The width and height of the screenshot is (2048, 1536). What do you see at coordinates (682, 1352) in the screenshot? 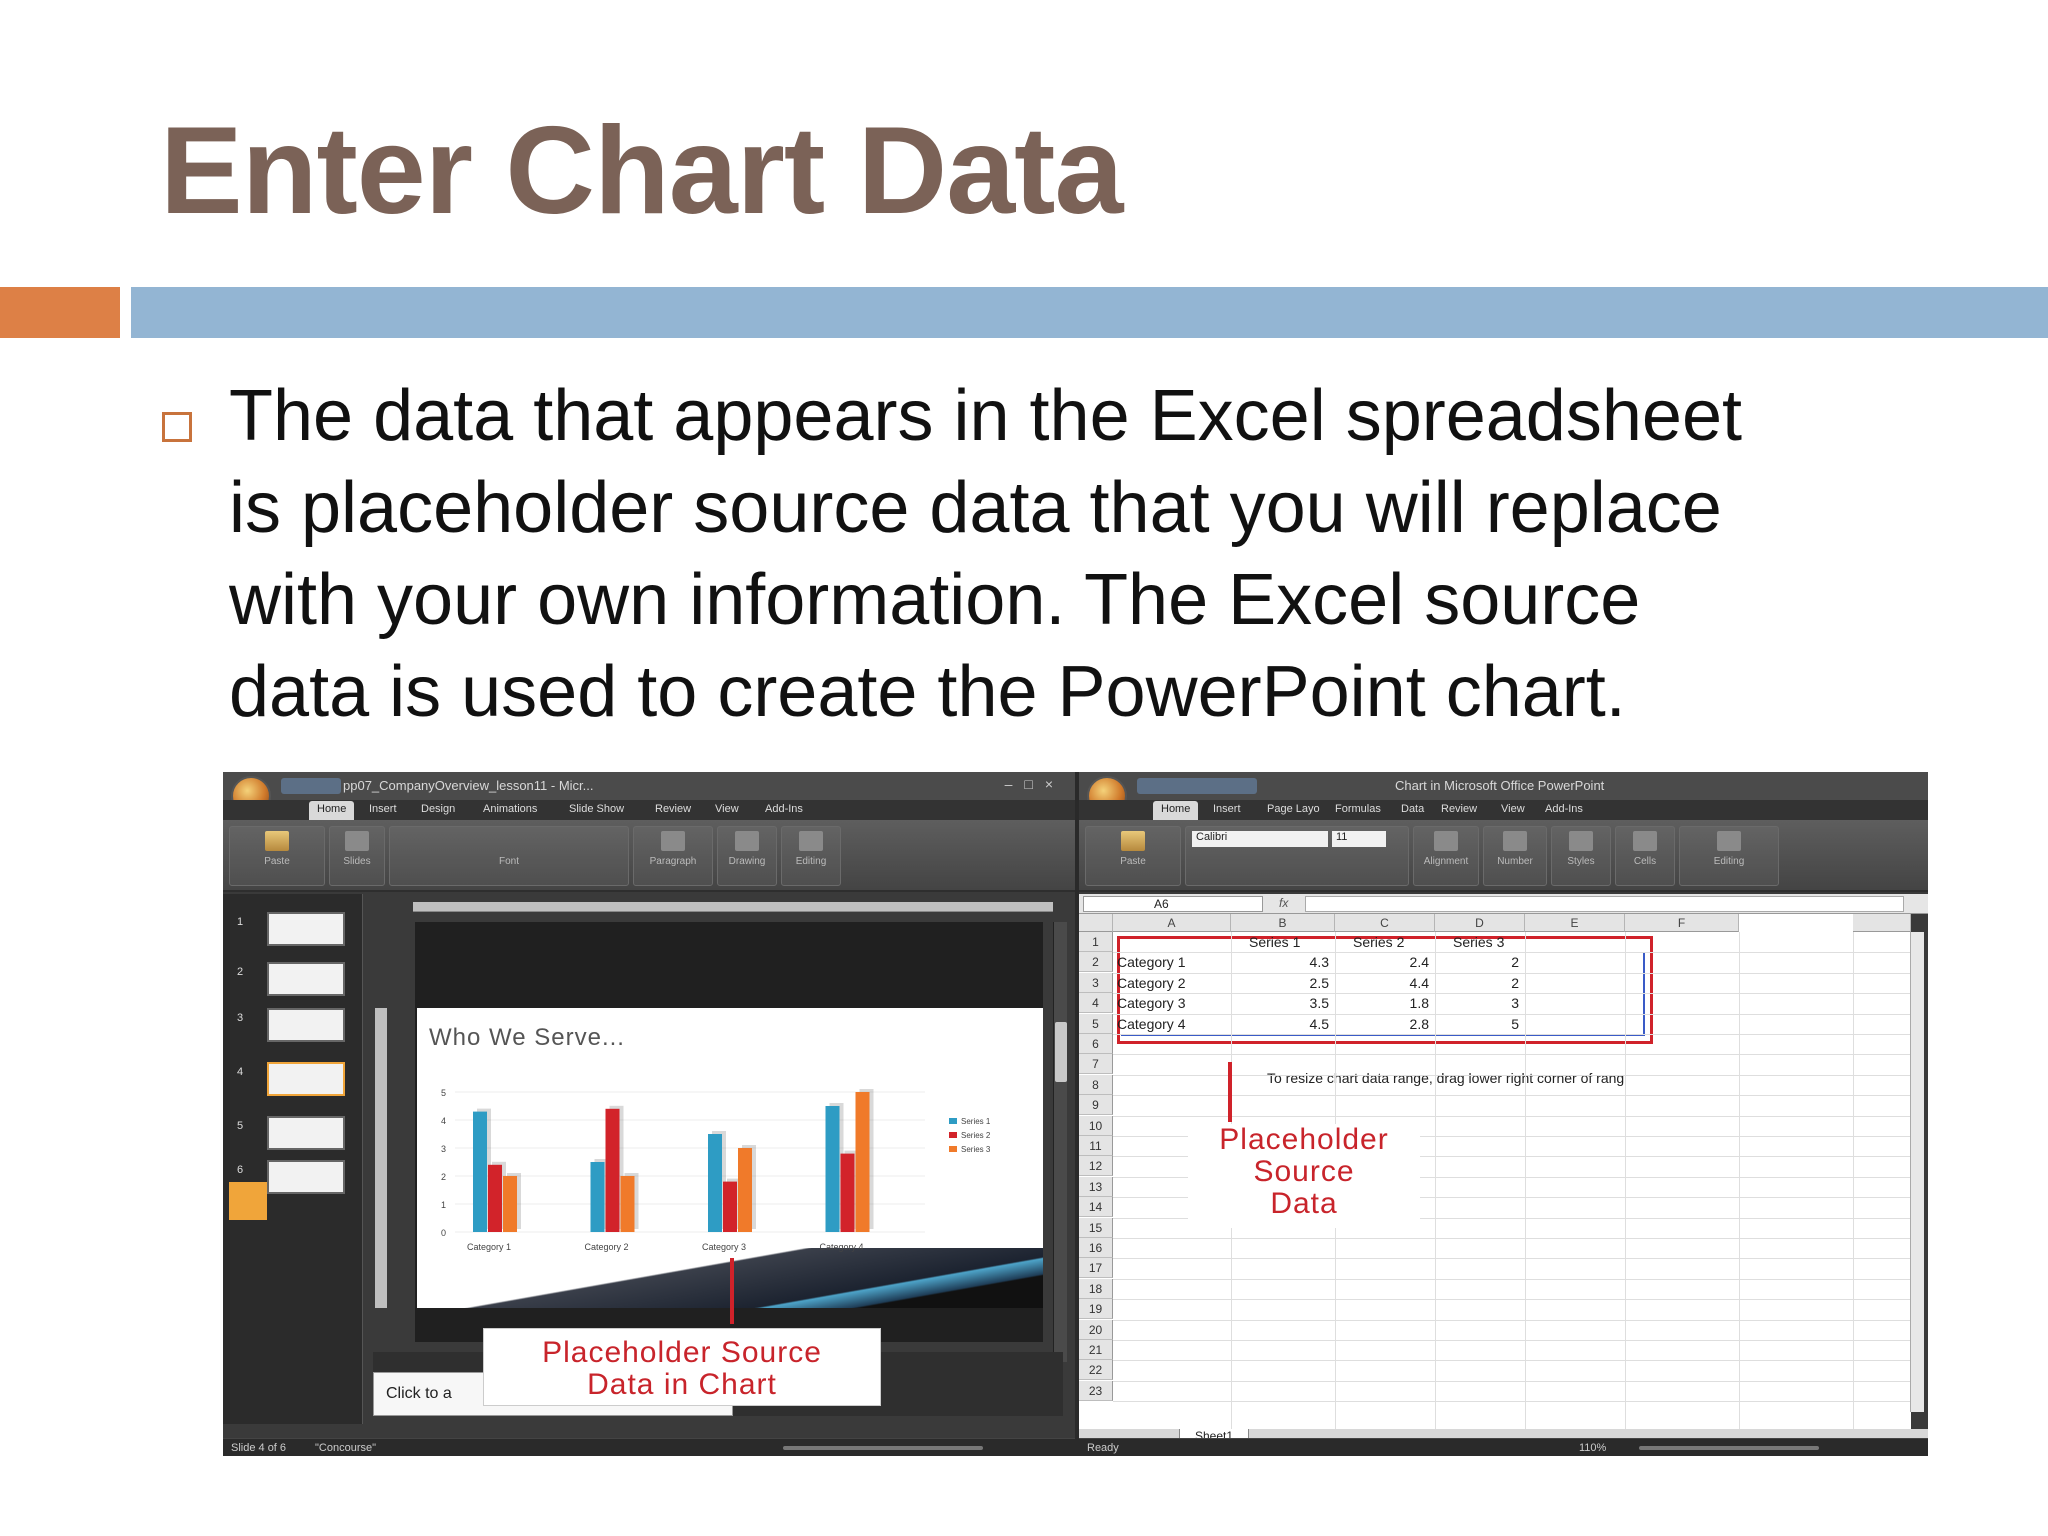
I see `callout-chart-line1: Placeholder Source` at bounding box center [682, 1352].